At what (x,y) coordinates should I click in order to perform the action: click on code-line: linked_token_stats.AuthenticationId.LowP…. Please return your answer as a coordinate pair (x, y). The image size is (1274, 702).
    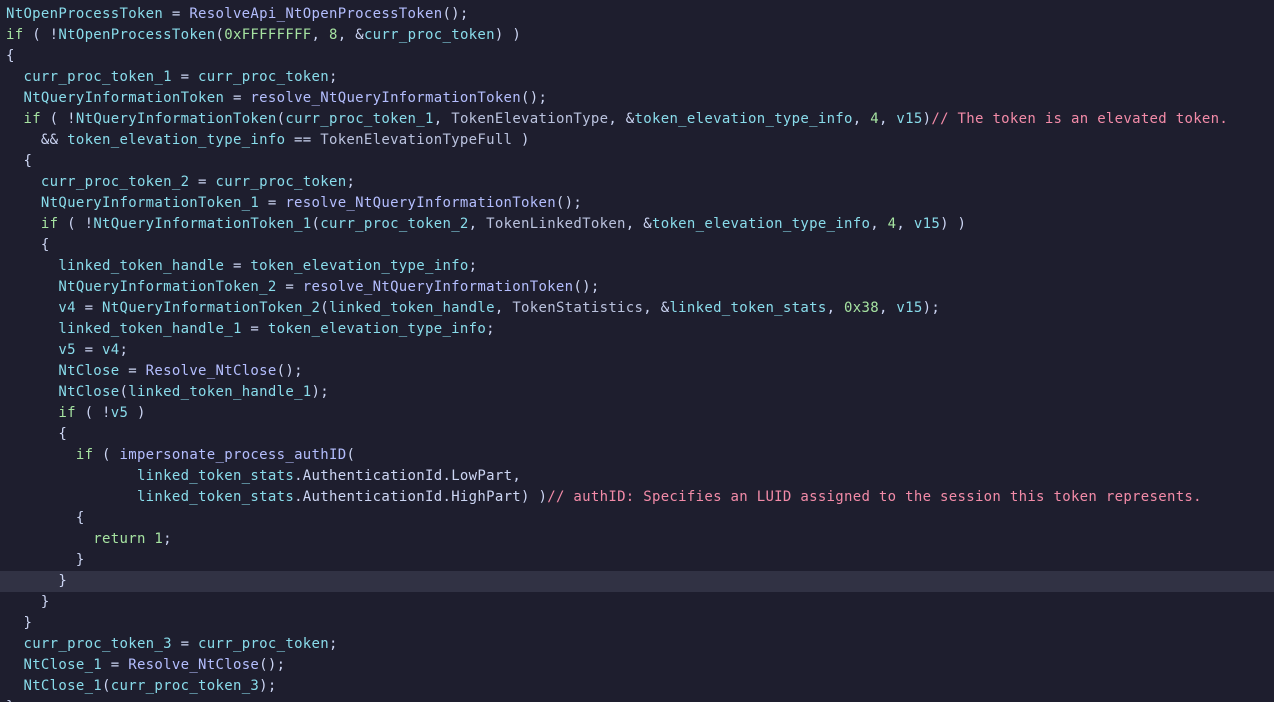
    Looking at the image, I should click on (637, 476).